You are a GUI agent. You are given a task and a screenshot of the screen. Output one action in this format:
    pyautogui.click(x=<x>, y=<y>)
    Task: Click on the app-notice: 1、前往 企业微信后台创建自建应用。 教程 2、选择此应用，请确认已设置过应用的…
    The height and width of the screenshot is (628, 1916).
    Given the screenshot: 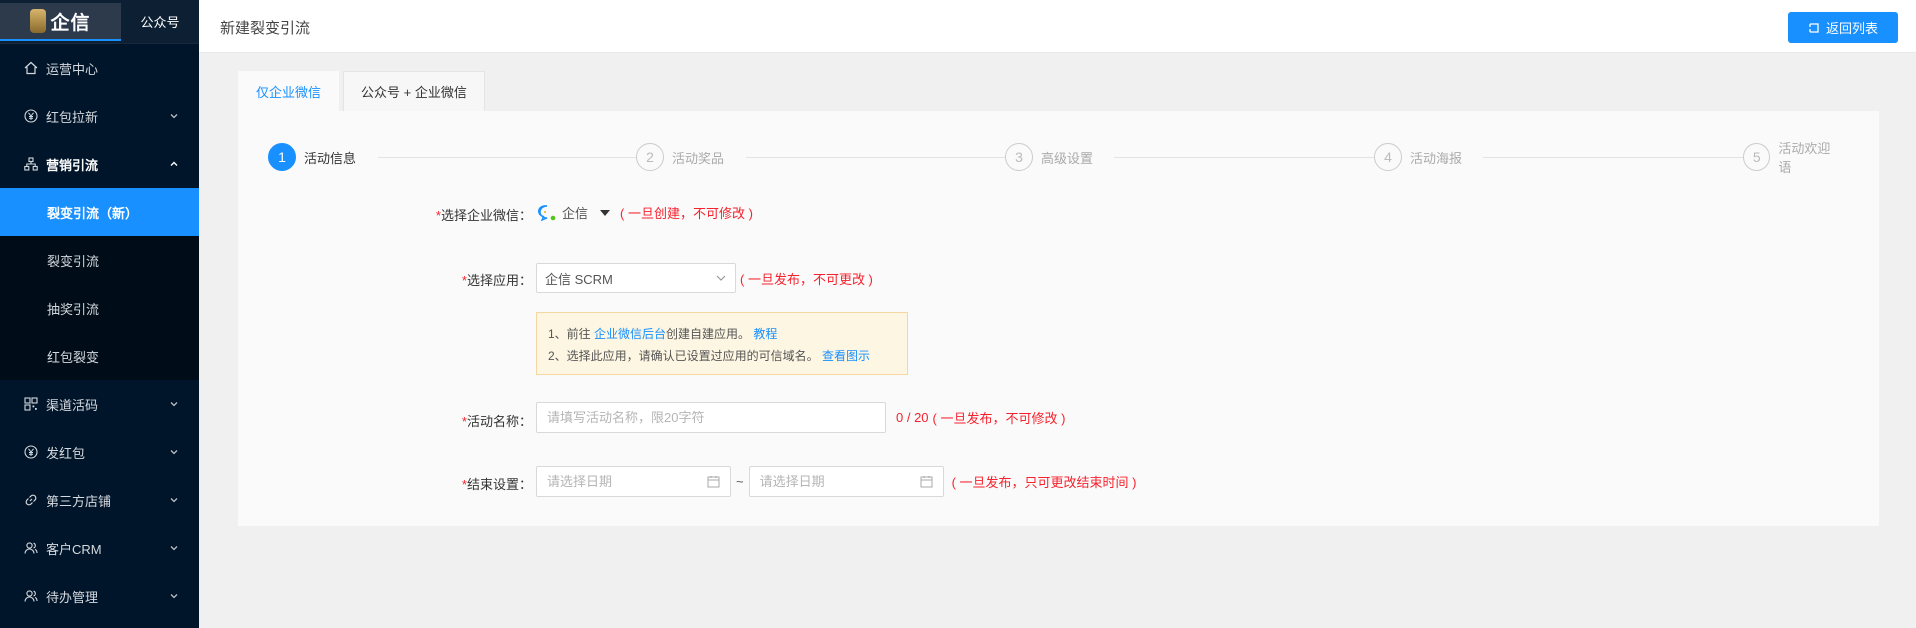 What is the action you would take?
    pyautogui.click(x=722, y=343)
    